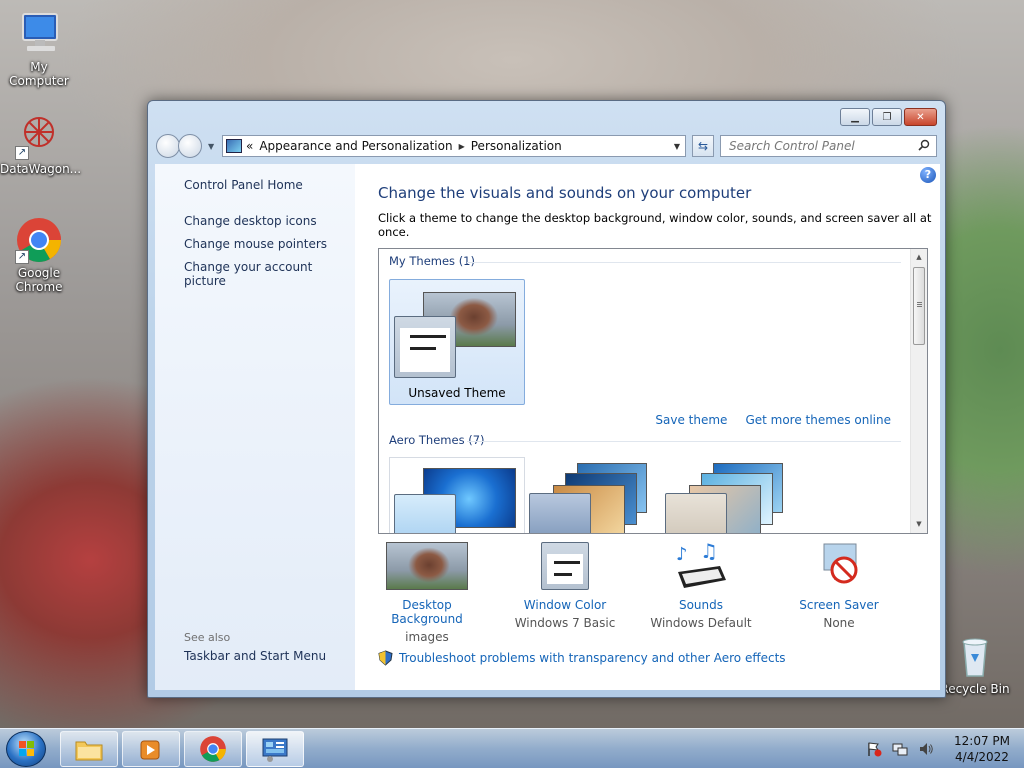 This screenshot has height=768, width=1024. Describe the element at coordinates (457, 342) in the screenshot. I see `theme-tile-unsaved: Unsaved Theme` at that location.